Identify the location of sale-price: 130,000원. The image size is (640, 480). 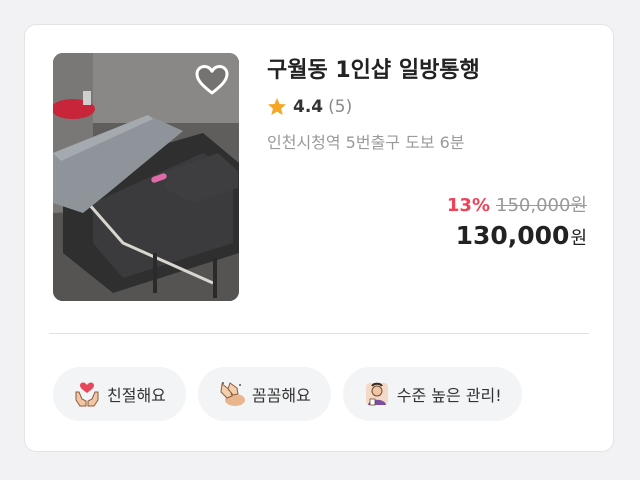
(517, 235).